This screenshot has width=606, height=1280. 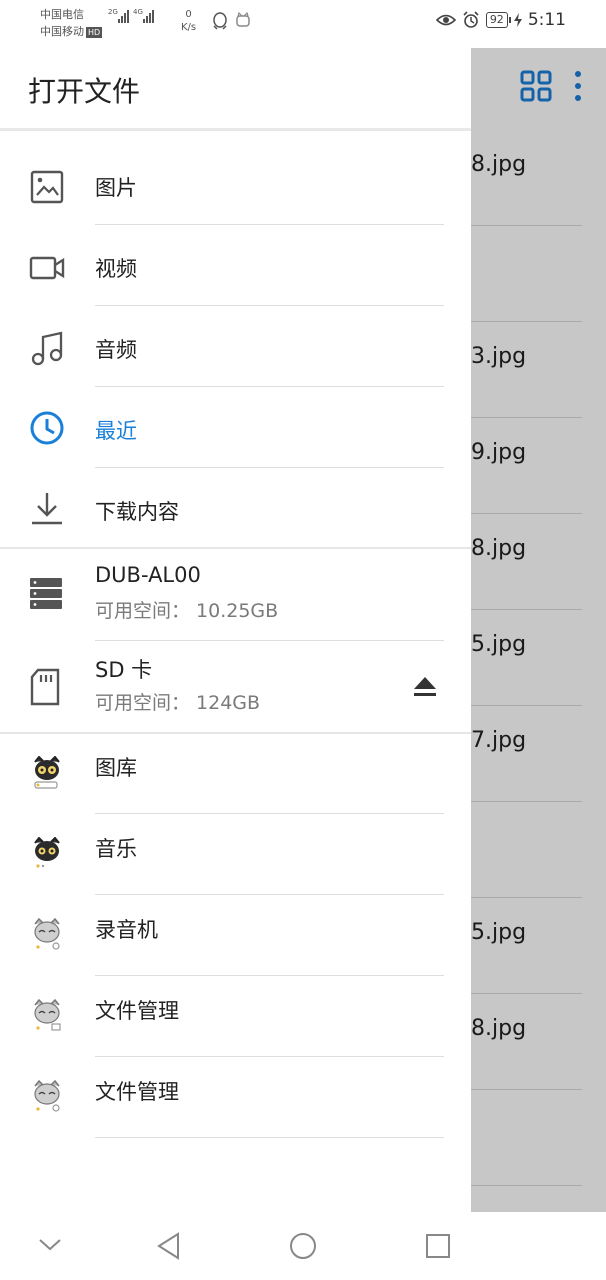 I want to click on qq-icon, so click(x=220, y=21).